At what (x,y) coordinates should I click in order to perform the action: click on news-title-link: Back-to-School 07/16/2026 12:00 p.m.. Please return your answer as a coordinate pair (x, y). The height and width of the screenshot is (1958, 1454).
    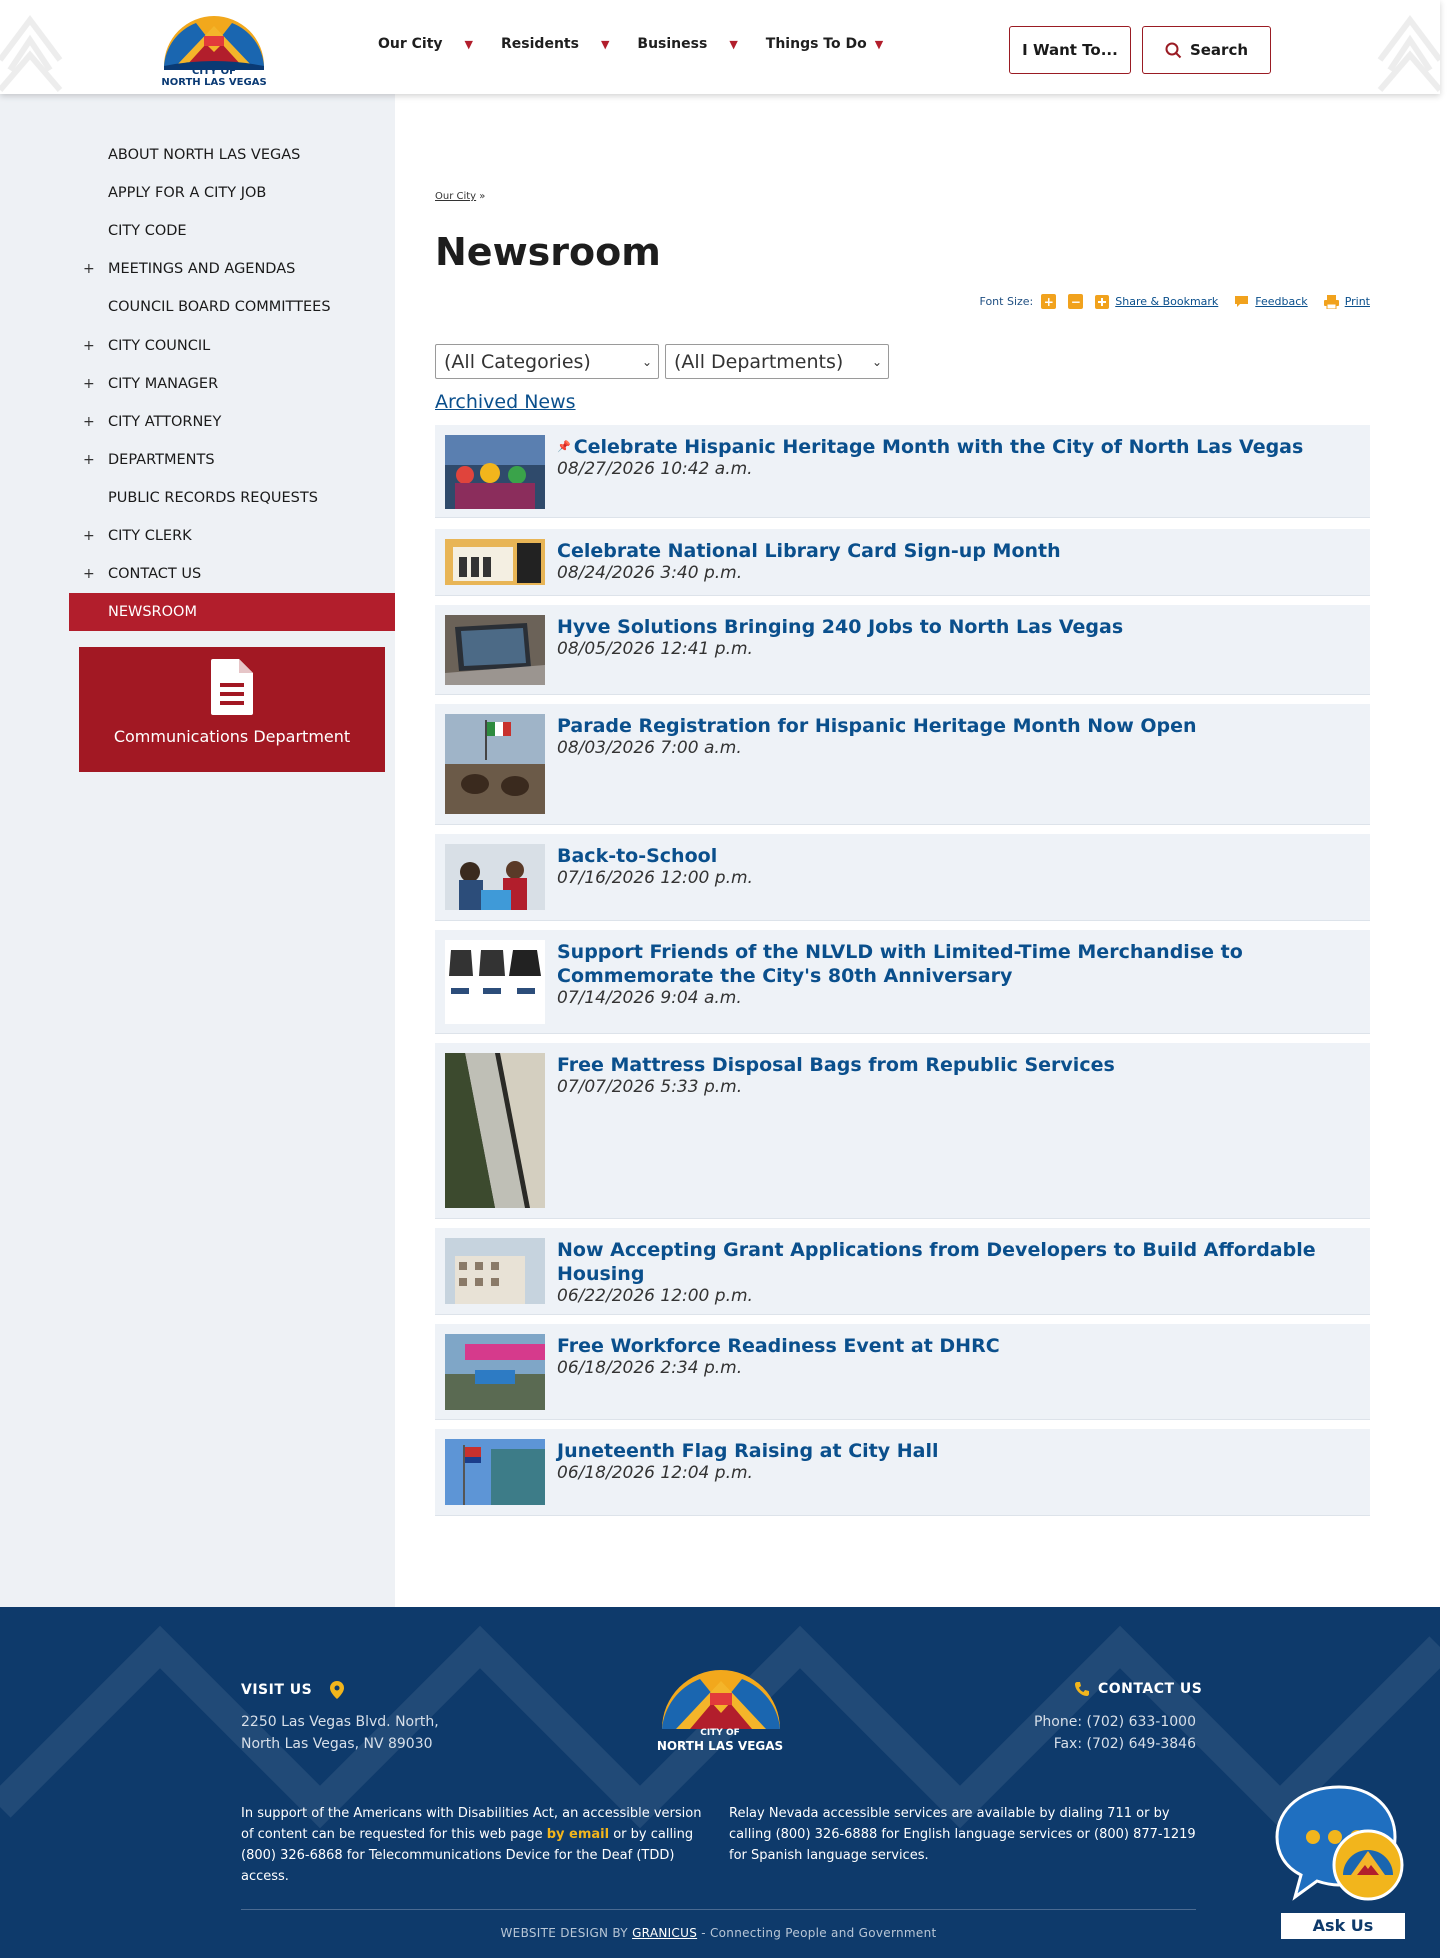
    Looking at the image, I should click on (957, 866).